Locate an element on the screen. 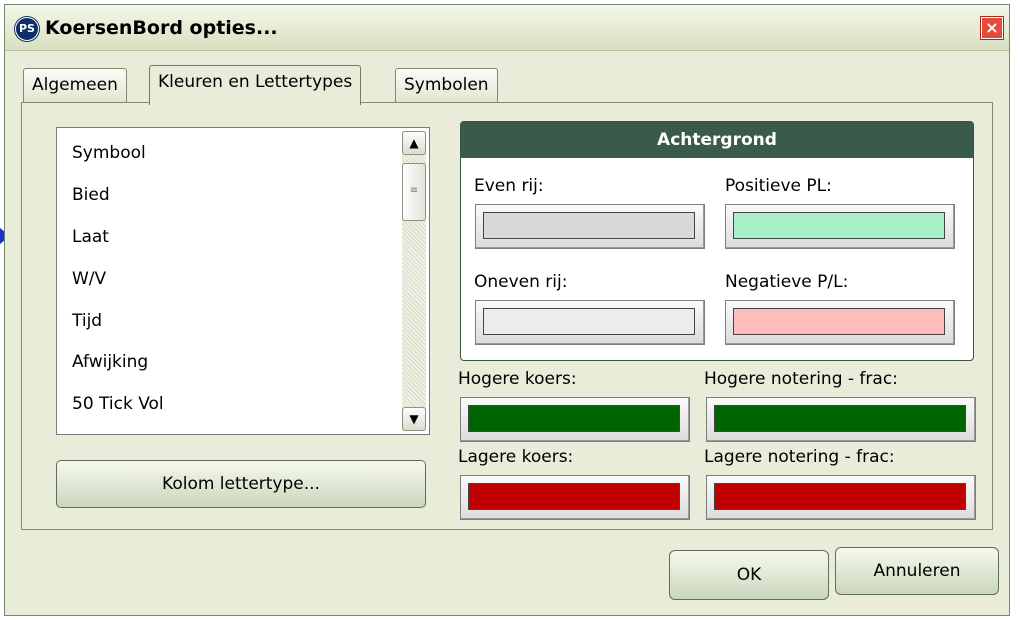  lower-price-swatch is located at coordinates (574, 496).